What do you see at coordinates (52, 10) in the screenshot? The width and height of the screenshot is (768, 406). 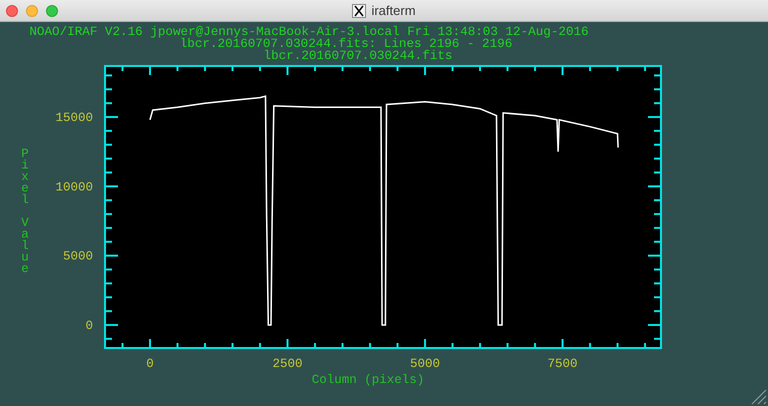 I see `zoom-button` at bounding box center [52, 10].